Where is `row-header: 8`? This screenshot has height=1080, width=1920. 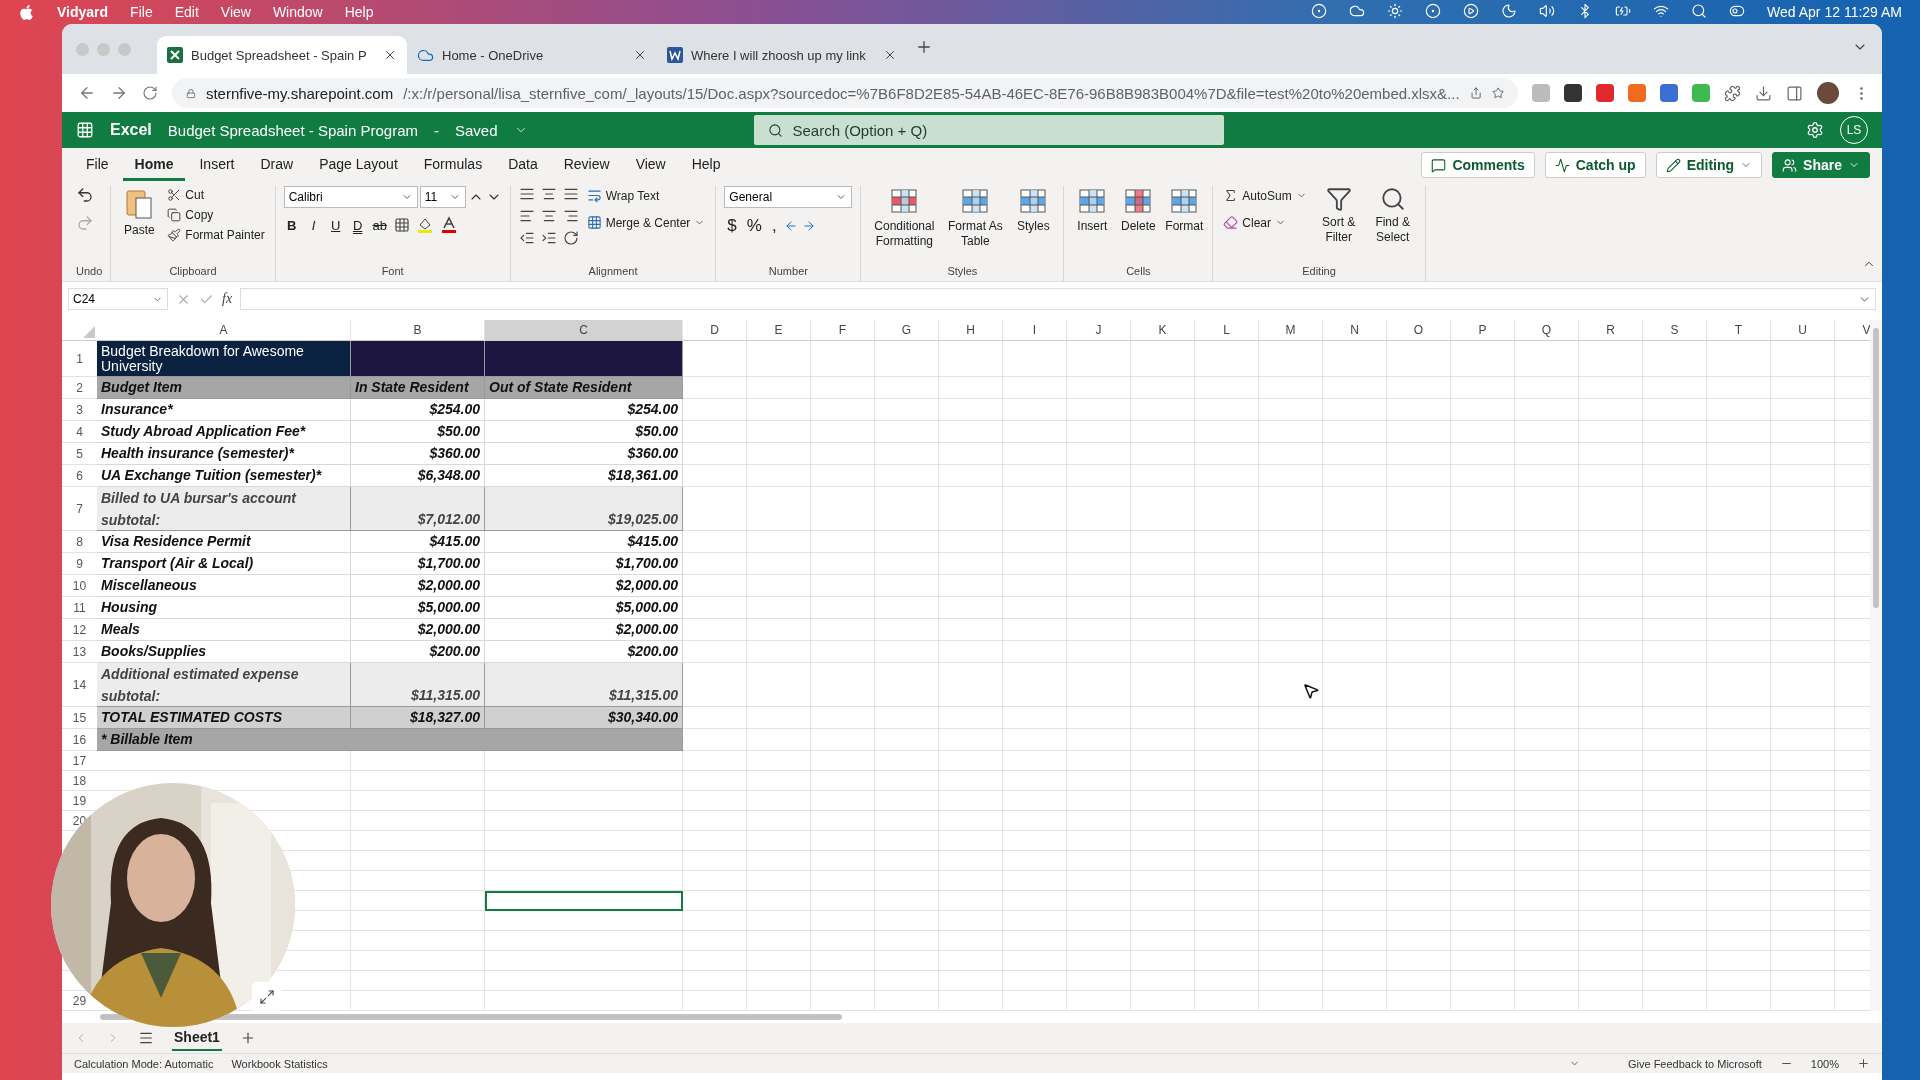
row-header: 8 is located at coordinates (79, 541).